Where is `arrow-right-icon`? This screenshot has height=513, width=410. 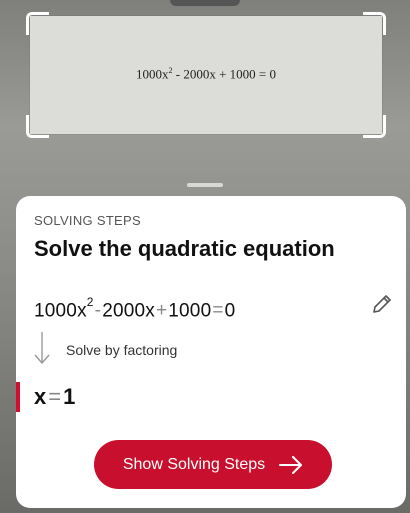 arrow-right-icon is located at coordinates (291, 464).